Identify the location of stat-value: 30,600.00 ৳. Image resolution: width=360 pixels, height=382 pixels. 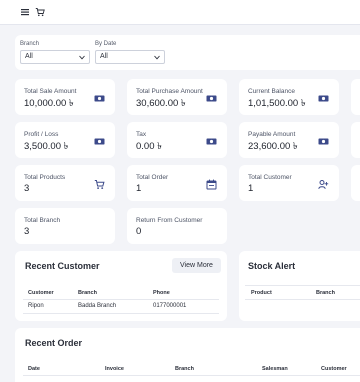
(161, 103).